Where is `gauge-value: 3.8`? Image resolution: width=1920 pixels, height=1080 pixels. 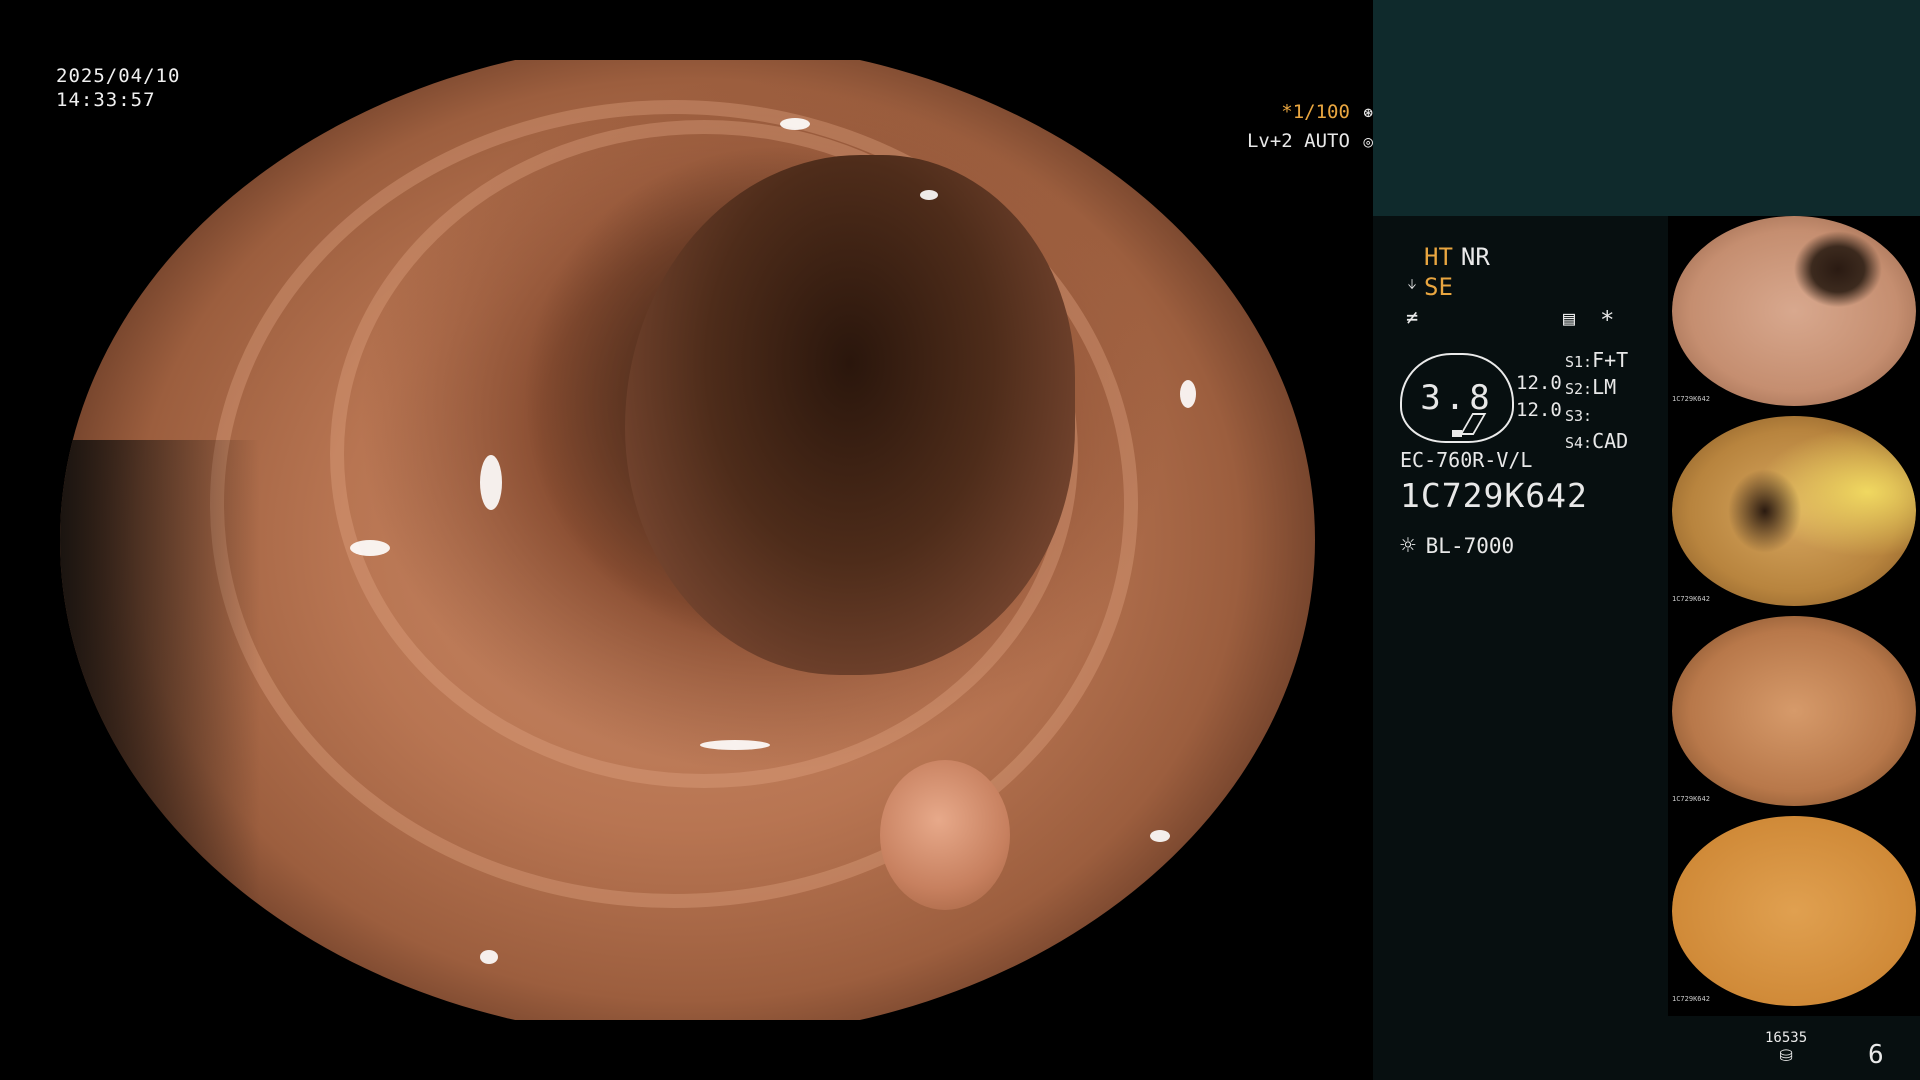
gauge-value: 3.8 is located at coordinates (1457, 398).